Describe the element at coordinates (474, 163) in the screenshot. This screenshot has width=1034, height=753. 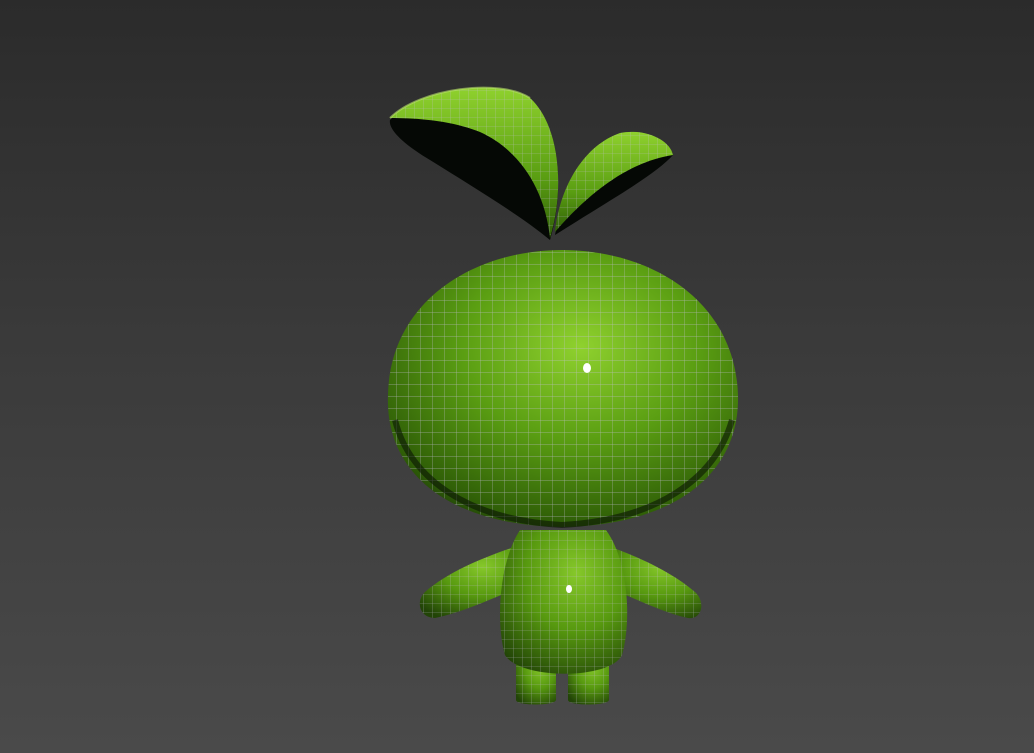
I see `left-leaf` at that location.